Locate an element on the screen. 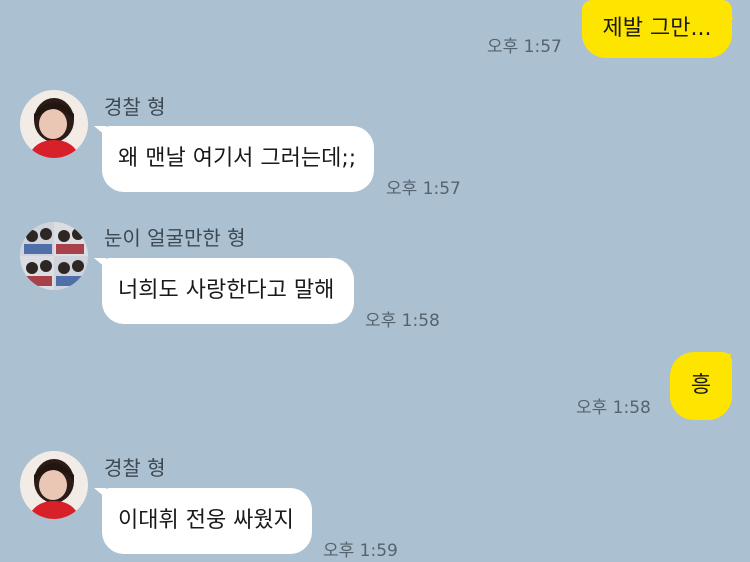 This screenshot has height=562, width=750. message-timestamp: 오후 1:59 is located at coordinates (360, 551).